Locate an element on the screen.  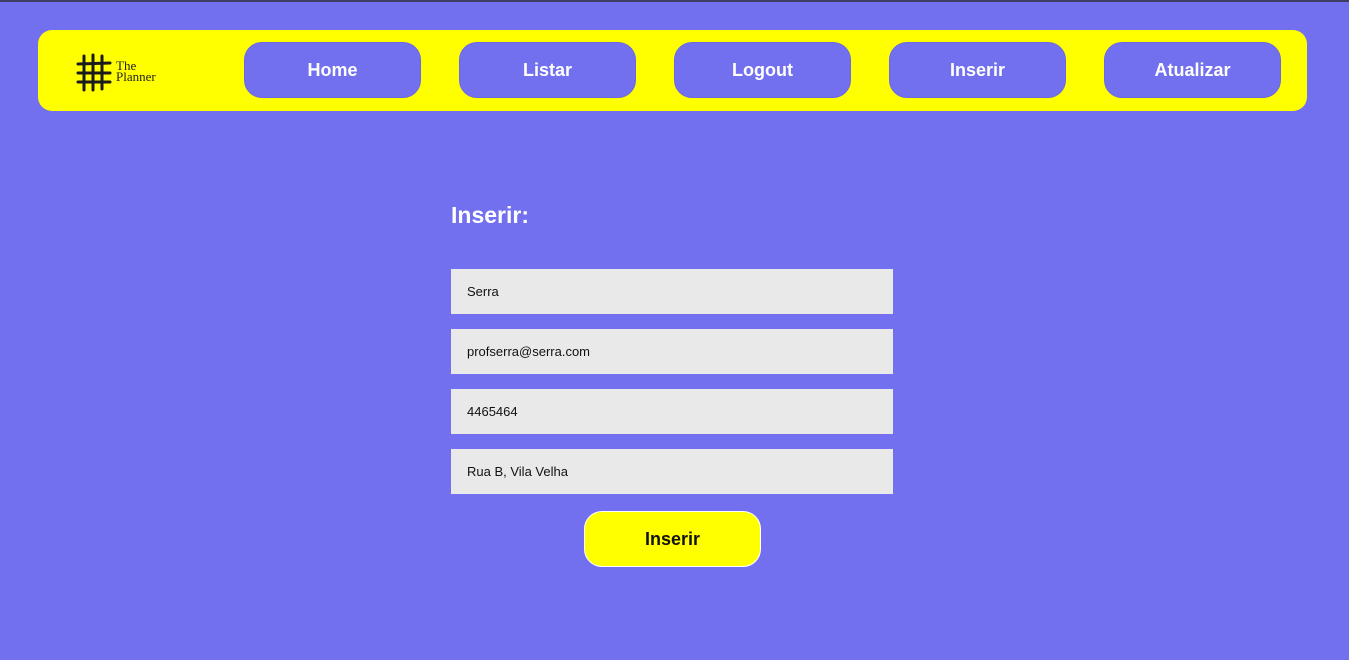
nav-home-button: Home is located at coordinates (332, 70).